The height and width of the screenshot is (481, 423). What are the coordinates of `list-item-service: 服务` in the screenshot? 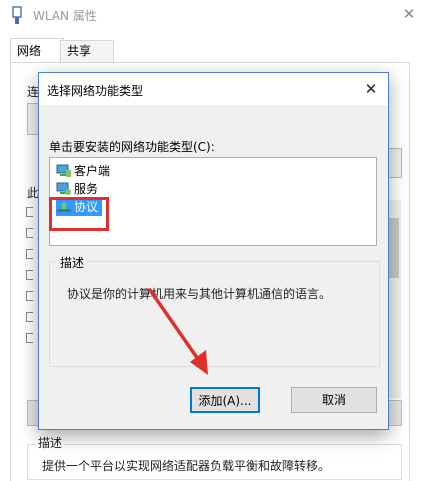 It's located at (77, 189).